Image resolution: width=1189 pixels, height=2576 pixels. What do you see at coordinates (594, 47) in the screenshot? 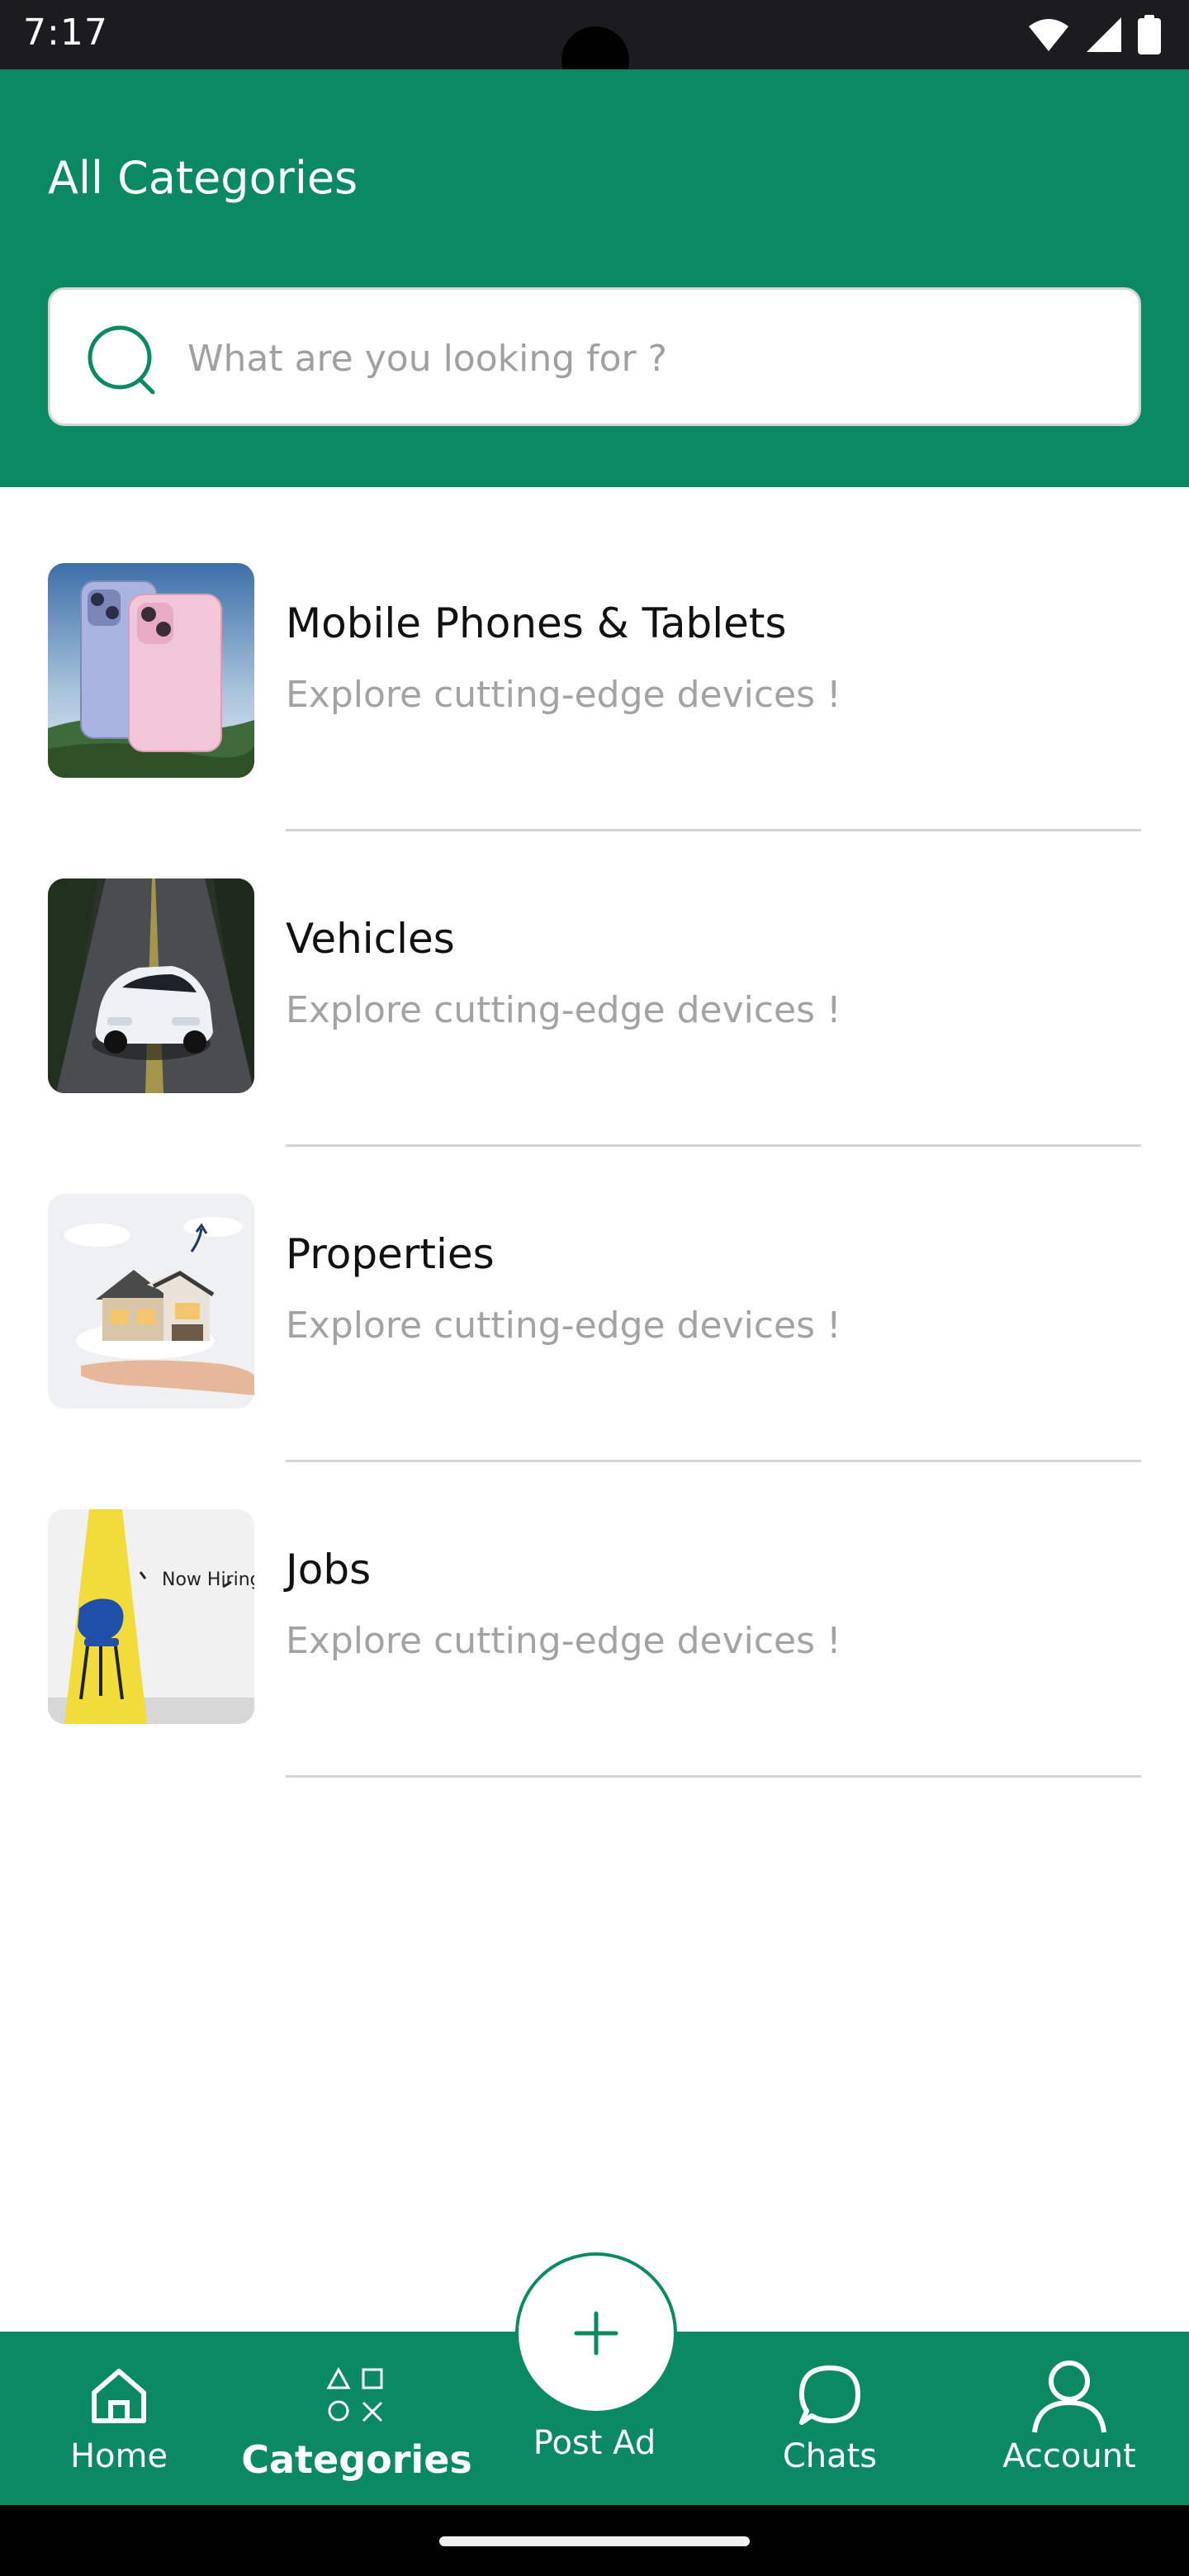
I see `status-bar: 7:17` at bounding box center [594, 47].